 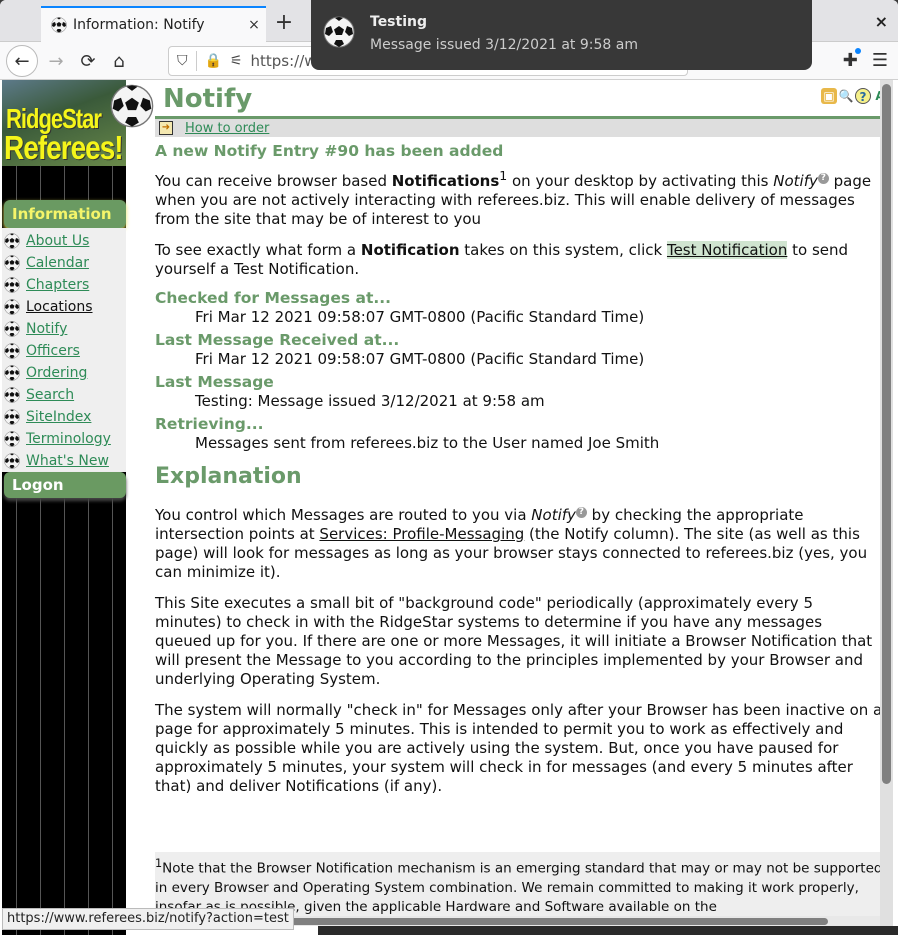 What do you see at coordinates (880, 60) in the screenshot?
I see `menu-icon: ☰` at bounding box center [880, 60].